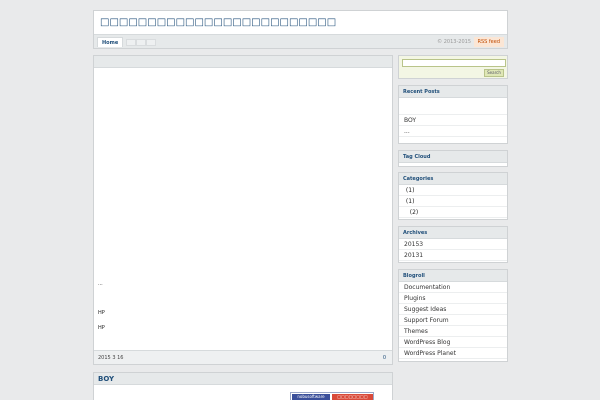 The image size is (600, 400). I want to click on blogroll-link-support-forum: Support Forum, so click(453, 320).